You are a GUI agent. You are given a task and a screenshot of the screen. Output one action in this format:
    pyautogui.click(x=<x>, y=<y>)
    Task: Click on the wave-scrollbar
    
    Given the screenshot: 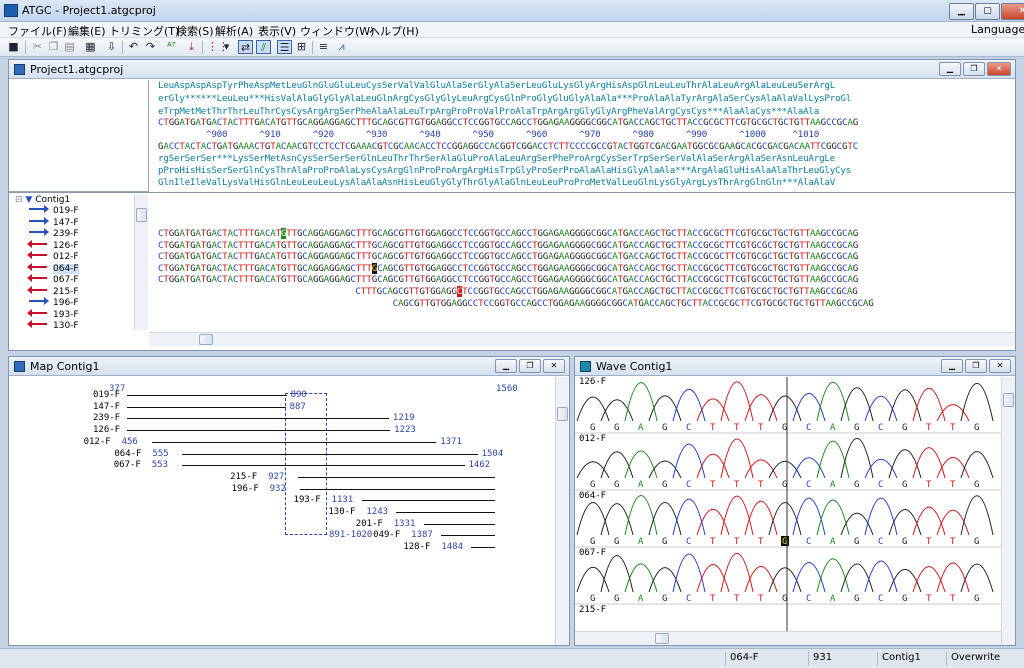 What is the action you would take?
    pyautogui.click(x=1008, y=511)
    